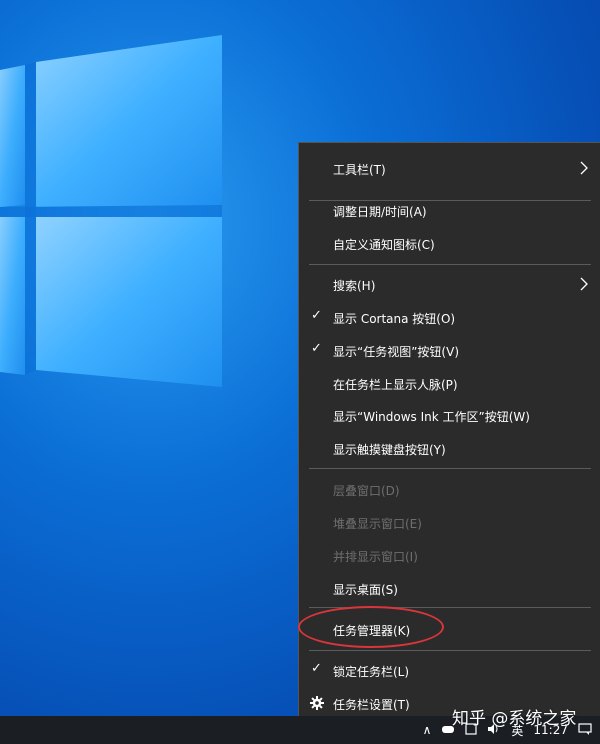 The height and width of the screenshot is (744, 600). Describe the element at coordinates (449, 522) in the screenshot. I see `menu-item-stack-windows: 堆叠显示窗口(E)` at that location.